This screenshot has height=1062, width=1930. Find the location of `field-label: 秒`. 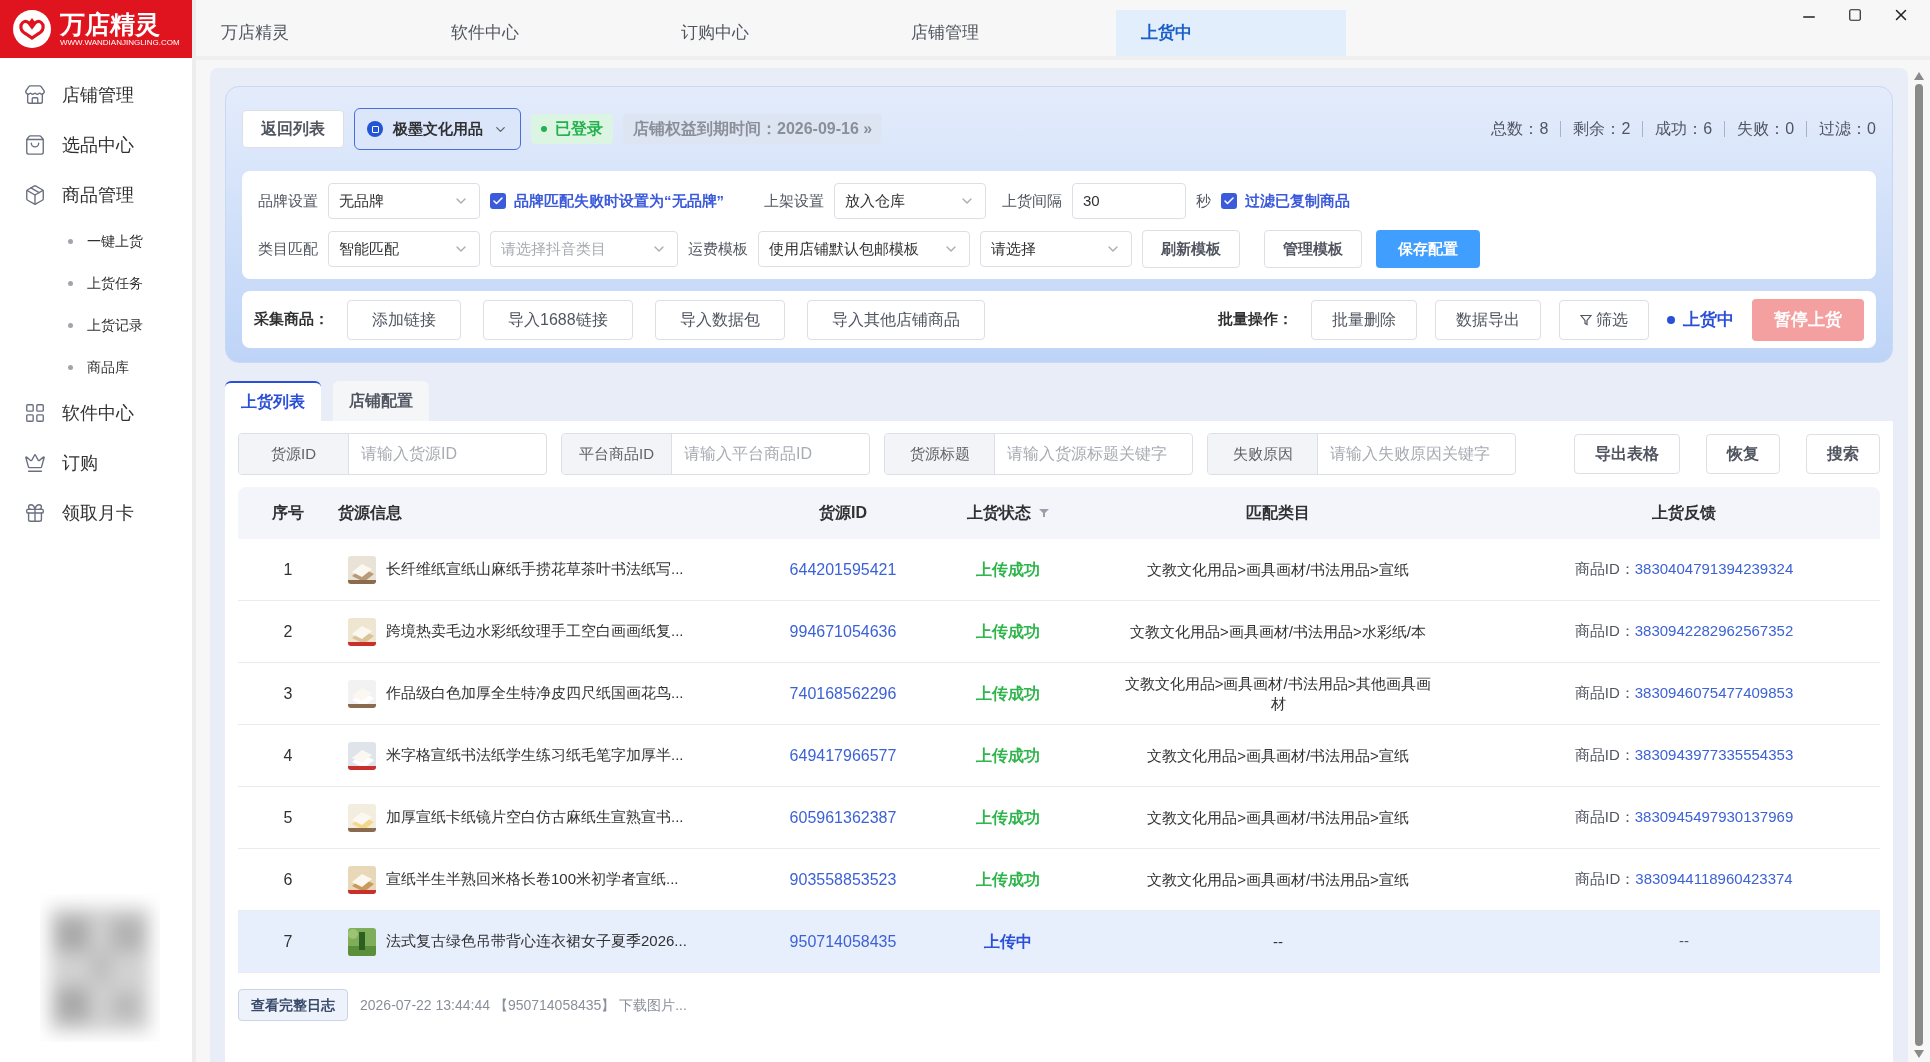

field-label: 秒 is located at coordinates (1203, 200).